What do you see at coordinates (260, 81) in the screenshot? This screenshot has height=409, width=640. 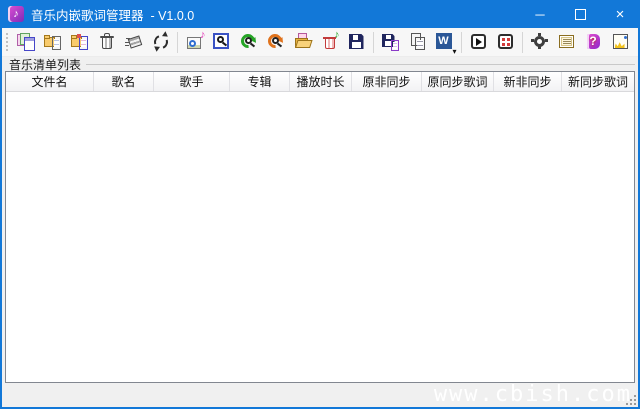 I see `column-header-album: 专辑` at bounding box center [260, 81].